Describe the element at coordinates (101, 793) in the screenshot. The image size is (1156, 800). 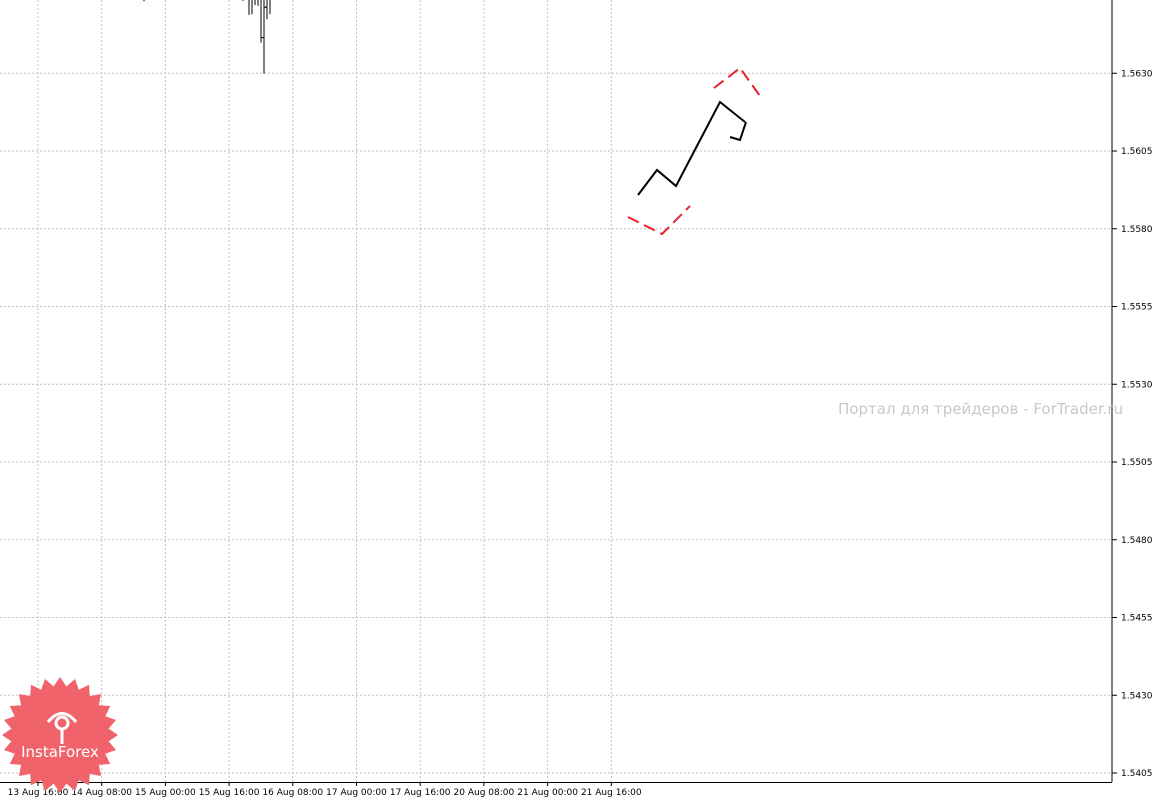
I see `x-tick-label: 14 Aug 08:00` at that location.